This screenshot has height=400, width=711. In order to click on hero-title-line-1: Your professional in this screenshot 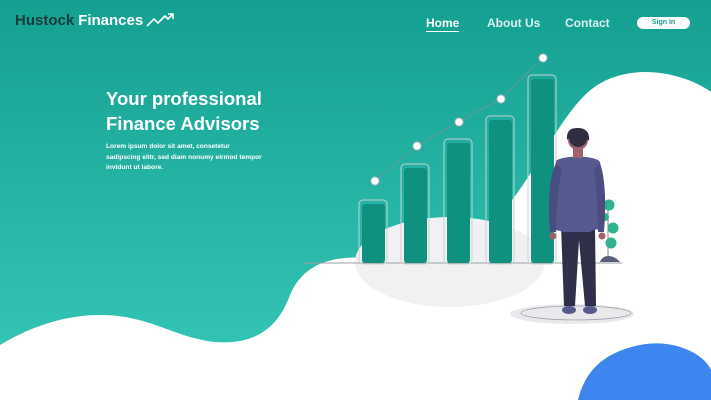, I will do `click(184, 98)`.